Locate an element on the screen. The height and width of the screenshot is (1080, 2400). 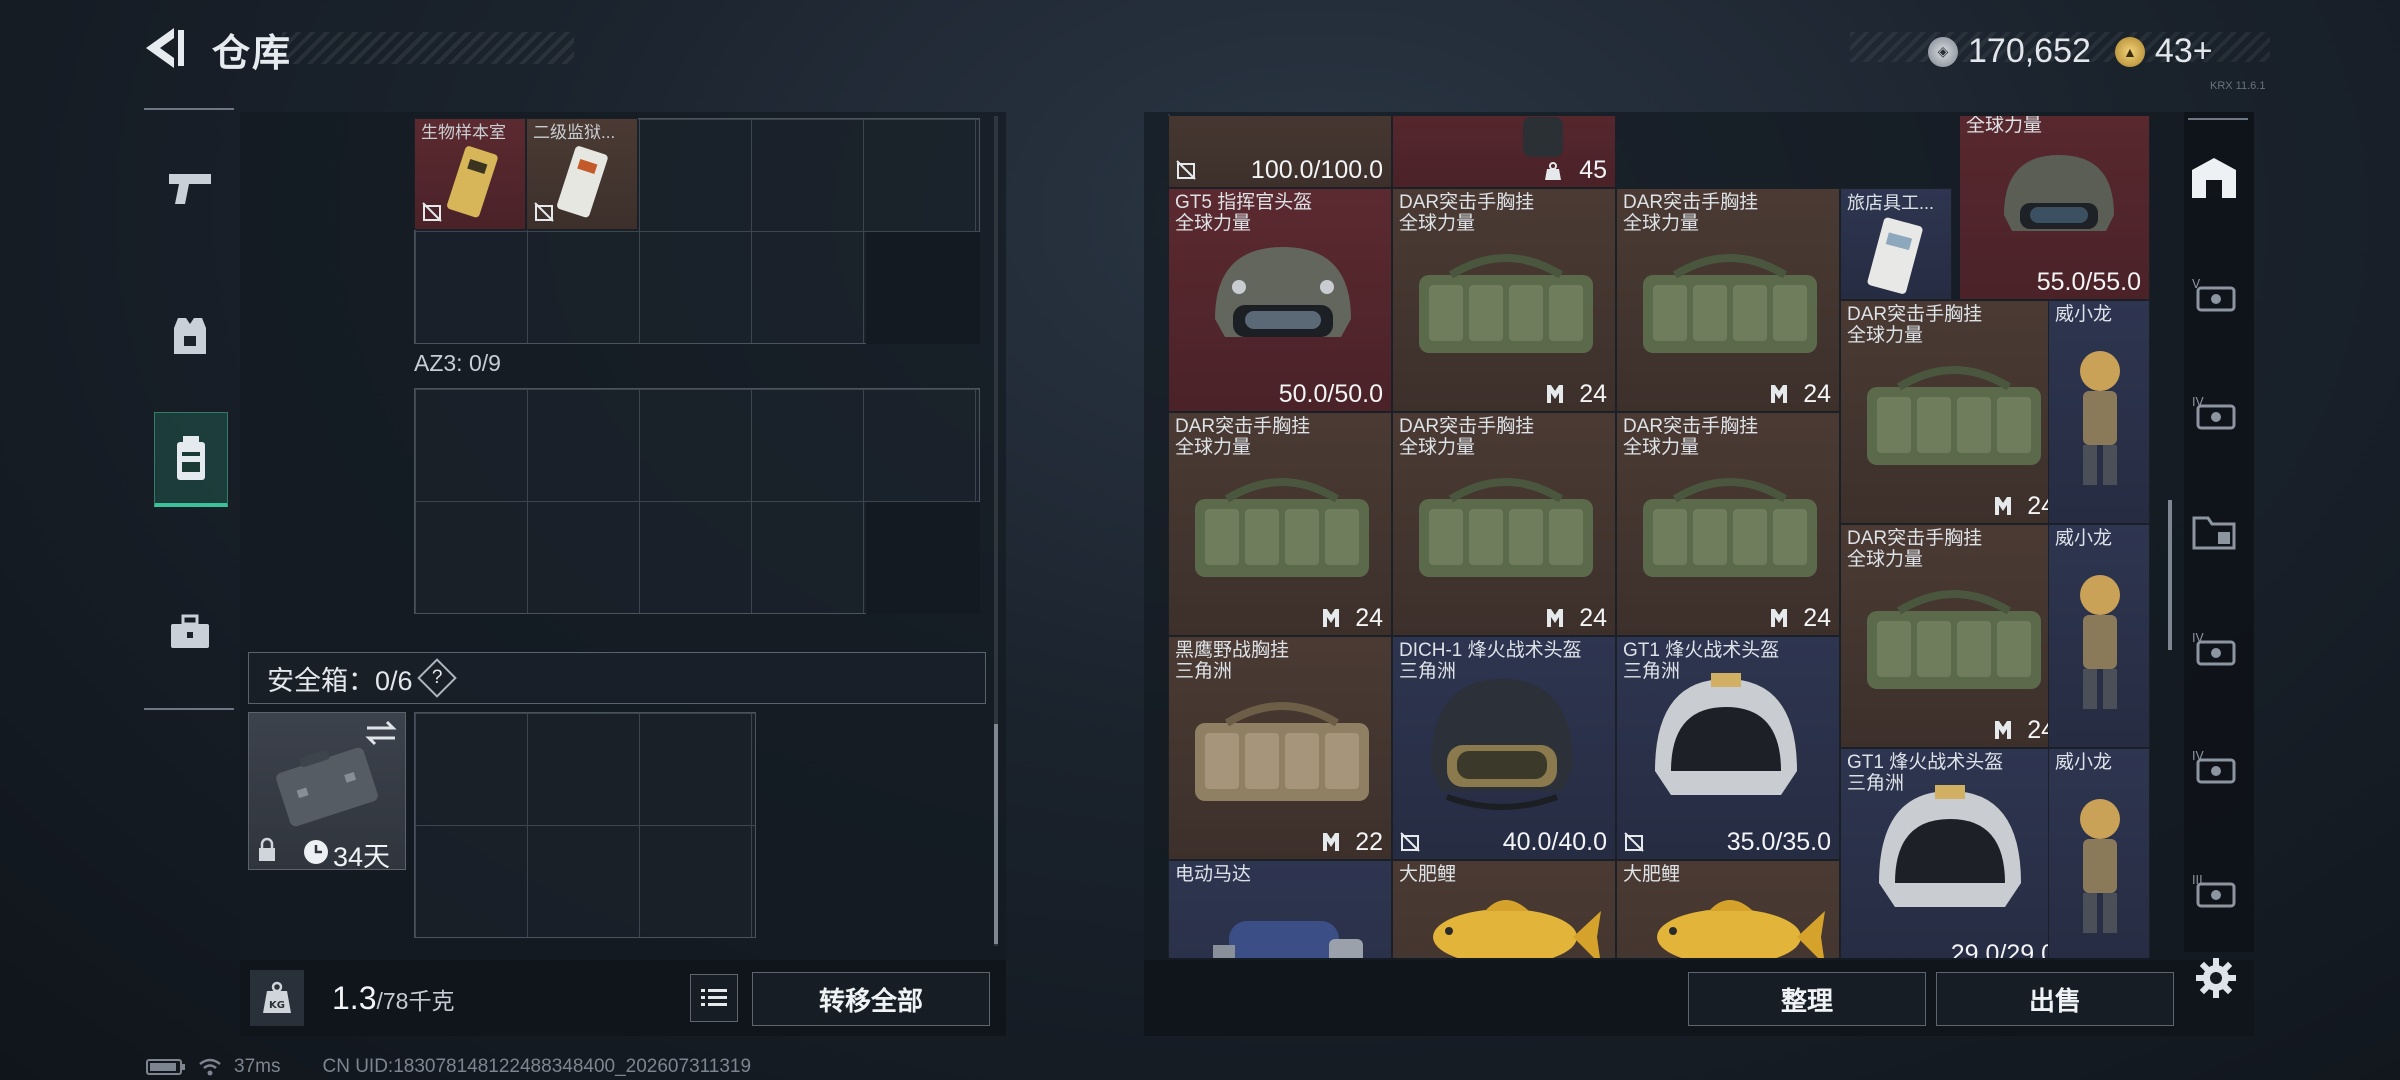
gear-icon is located at coordinates (2216, 978).